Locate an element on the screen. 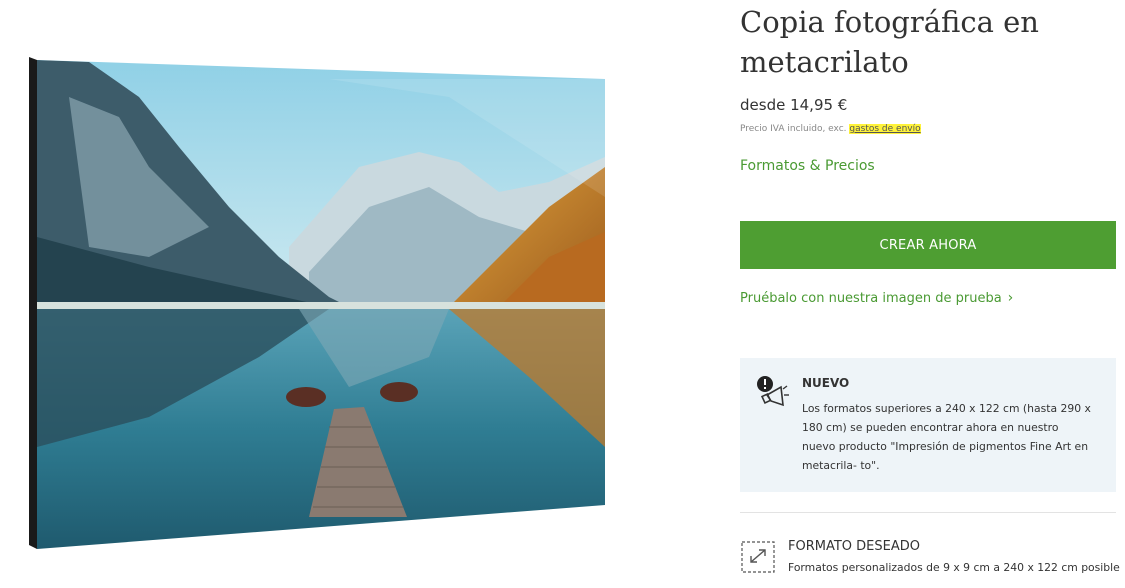  formats-prices-link: Formatos & Precios is located at coordinates (807, 166).